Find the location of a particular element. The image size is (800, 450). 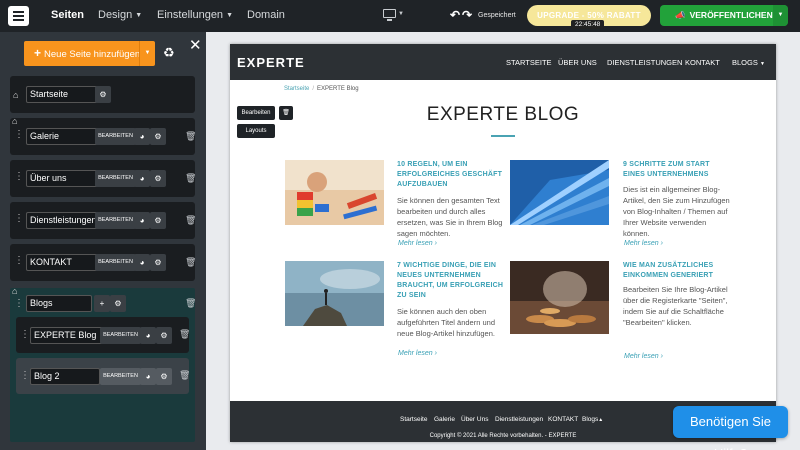

nav-einstellungen: Einstellungen ▼ is located at coordinates (195, 15).